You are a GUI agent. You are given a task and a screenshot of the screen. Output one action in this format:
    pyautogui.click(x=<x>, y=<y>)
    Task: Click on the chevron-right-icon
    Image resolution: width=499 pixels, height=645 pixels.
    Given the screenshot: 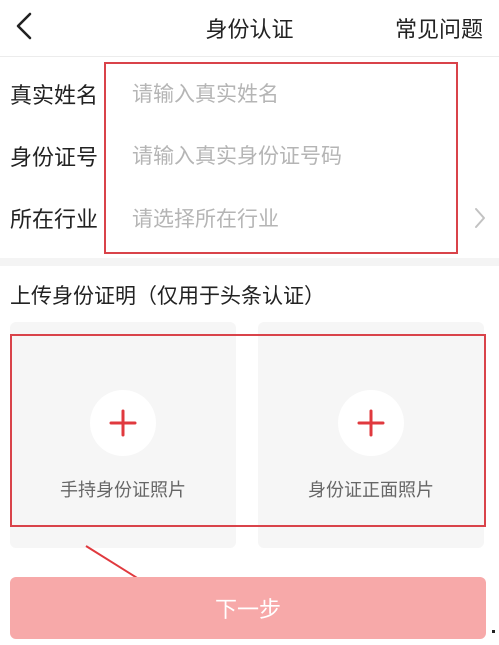 What is the action you would take?
    pyautogui.click(x=480, y=218)
    